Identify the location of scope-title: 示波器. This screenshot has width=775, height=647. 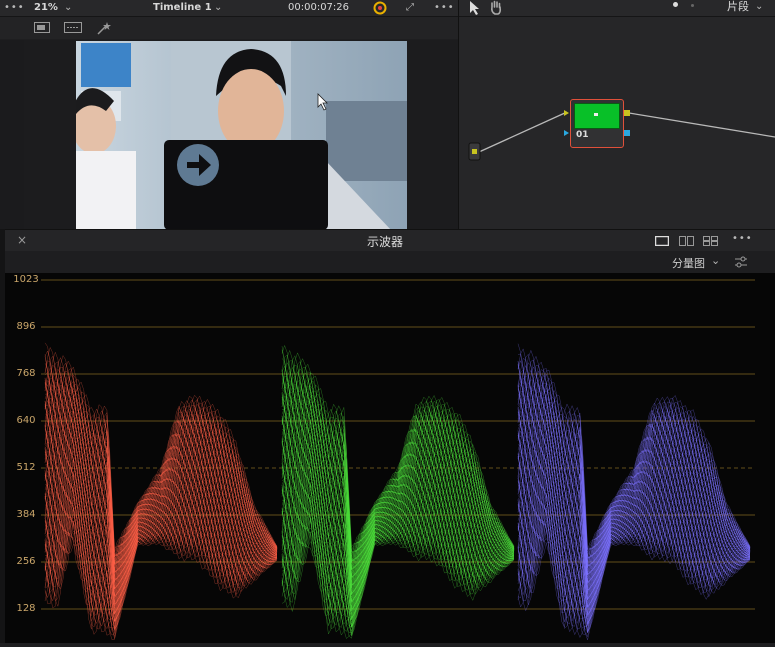
(385, 242).